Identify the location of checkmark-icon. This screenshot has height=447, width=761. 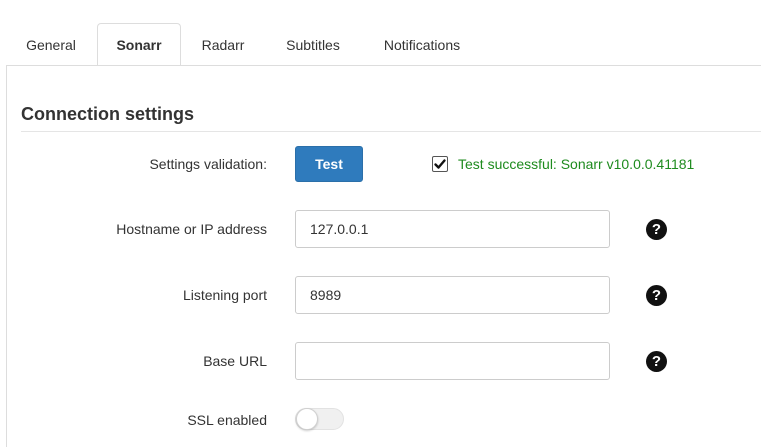
(440, 164).